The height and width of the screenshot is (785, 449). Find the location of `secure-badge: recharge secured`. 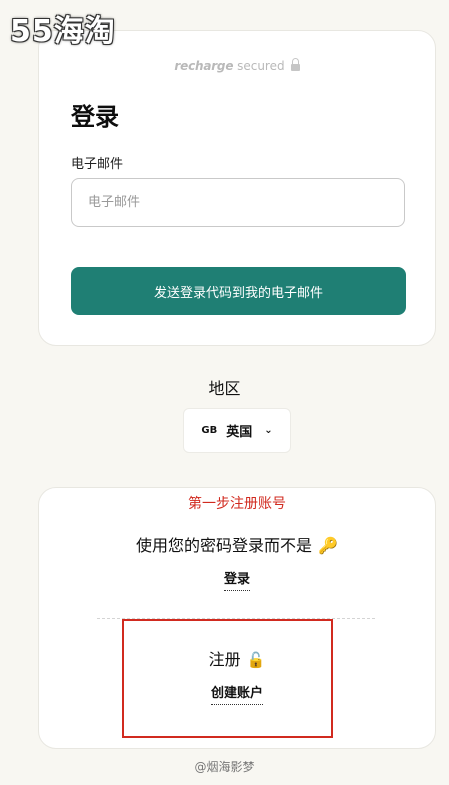

secure-badge: recharge secured is located at coordinates (237, 65).